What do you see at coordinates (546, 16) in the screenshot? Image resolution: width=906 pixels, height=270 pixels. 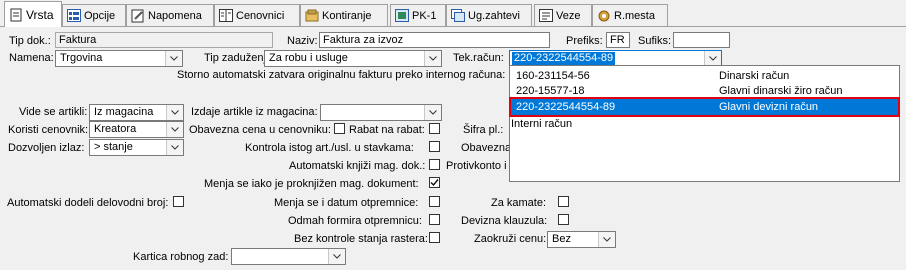 I see `links-icon` at bounding box center [546, 16].